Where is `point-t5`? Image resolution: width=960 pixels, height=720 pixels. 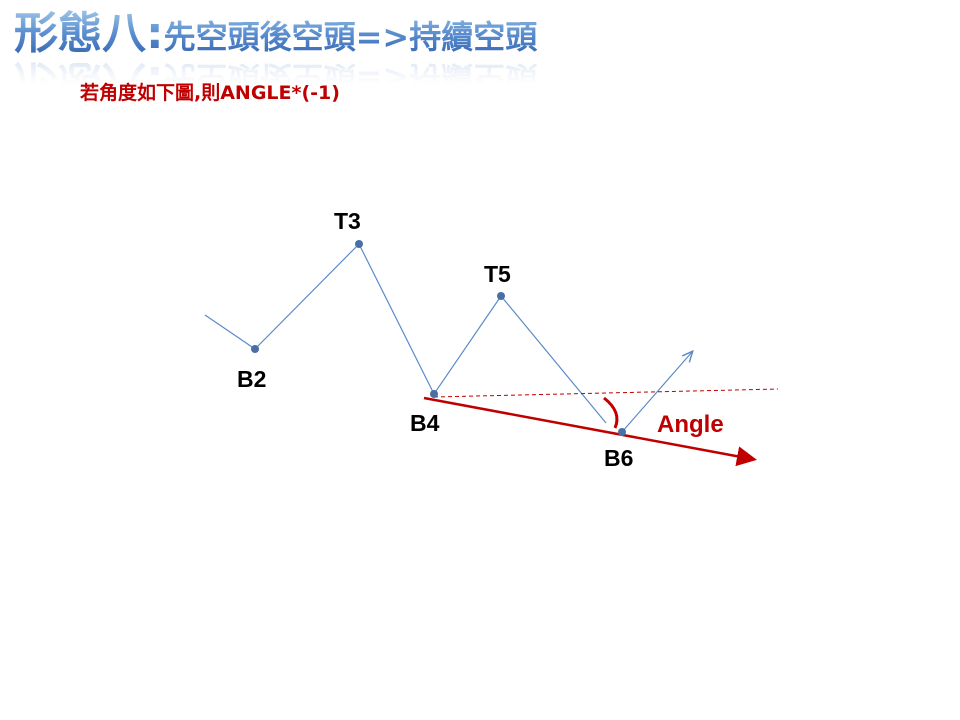
point-t5 is located at coordinates (501, 296).